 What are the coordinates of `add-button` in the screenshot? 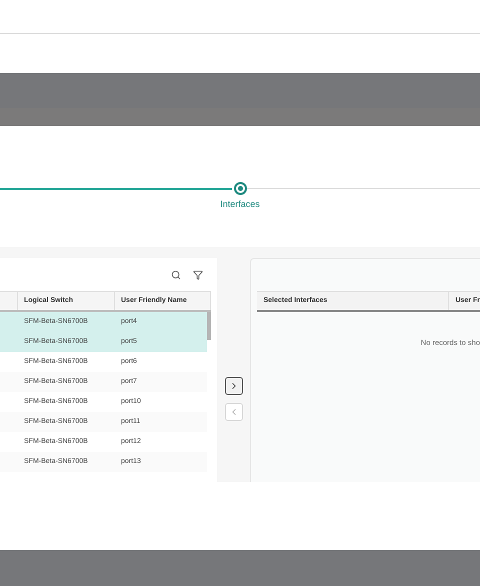 It's located at (233, 386).